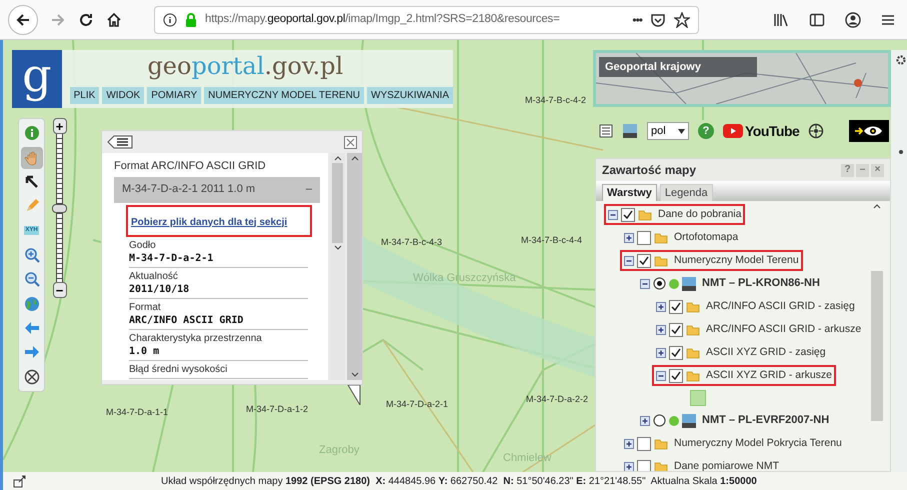 This screenshot has height=490, width=907. I want to click on wheel-icon, so click(816, 131).